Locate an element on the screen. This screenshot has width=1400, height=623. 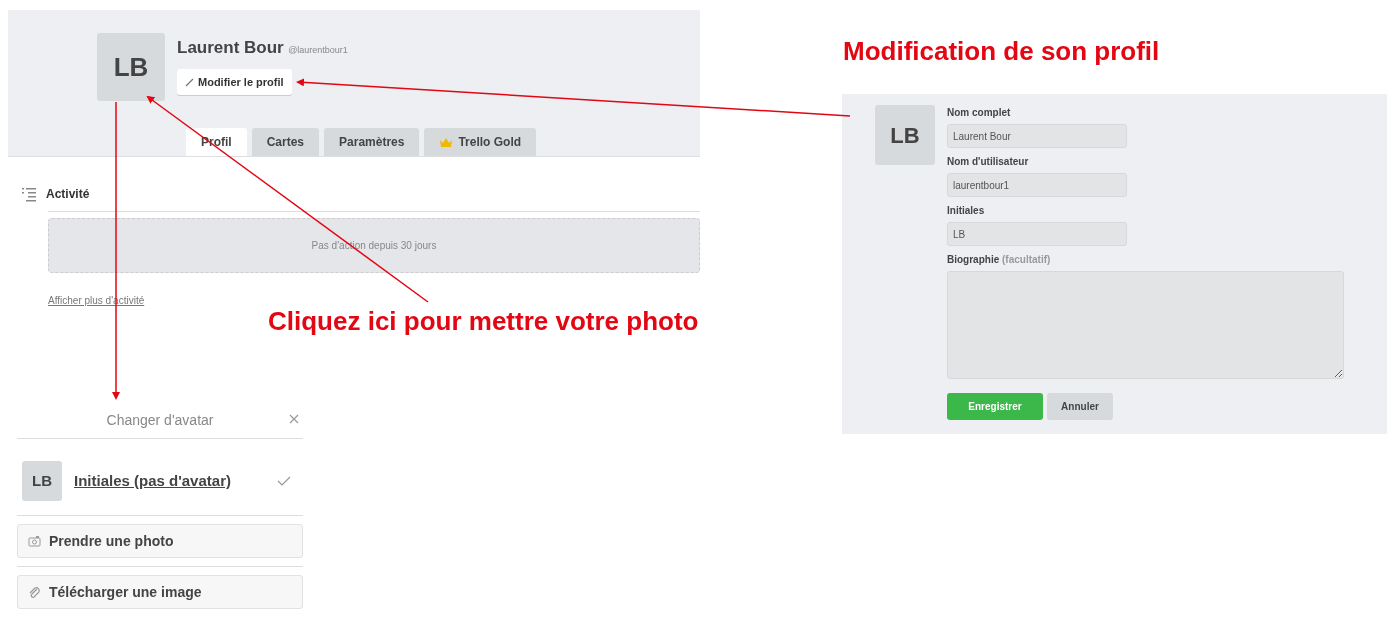
upload-image-button: Télécharger une image is located at coordinates (160, 592).